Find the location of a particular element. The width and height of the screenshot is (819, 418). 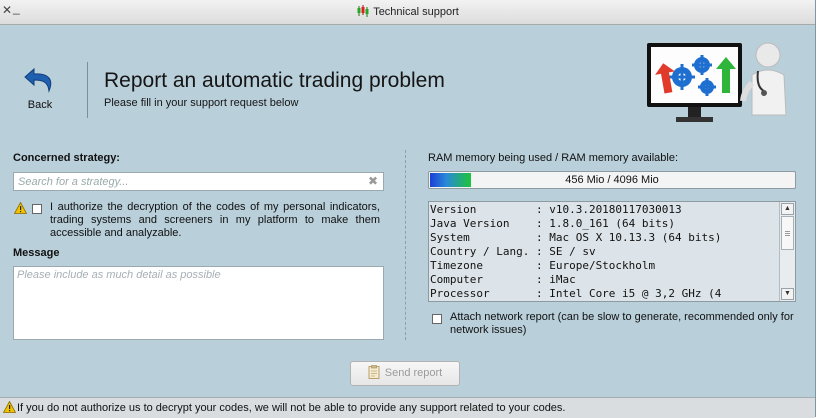

candlestick-chart-icon is located at coordinates (363, 12).